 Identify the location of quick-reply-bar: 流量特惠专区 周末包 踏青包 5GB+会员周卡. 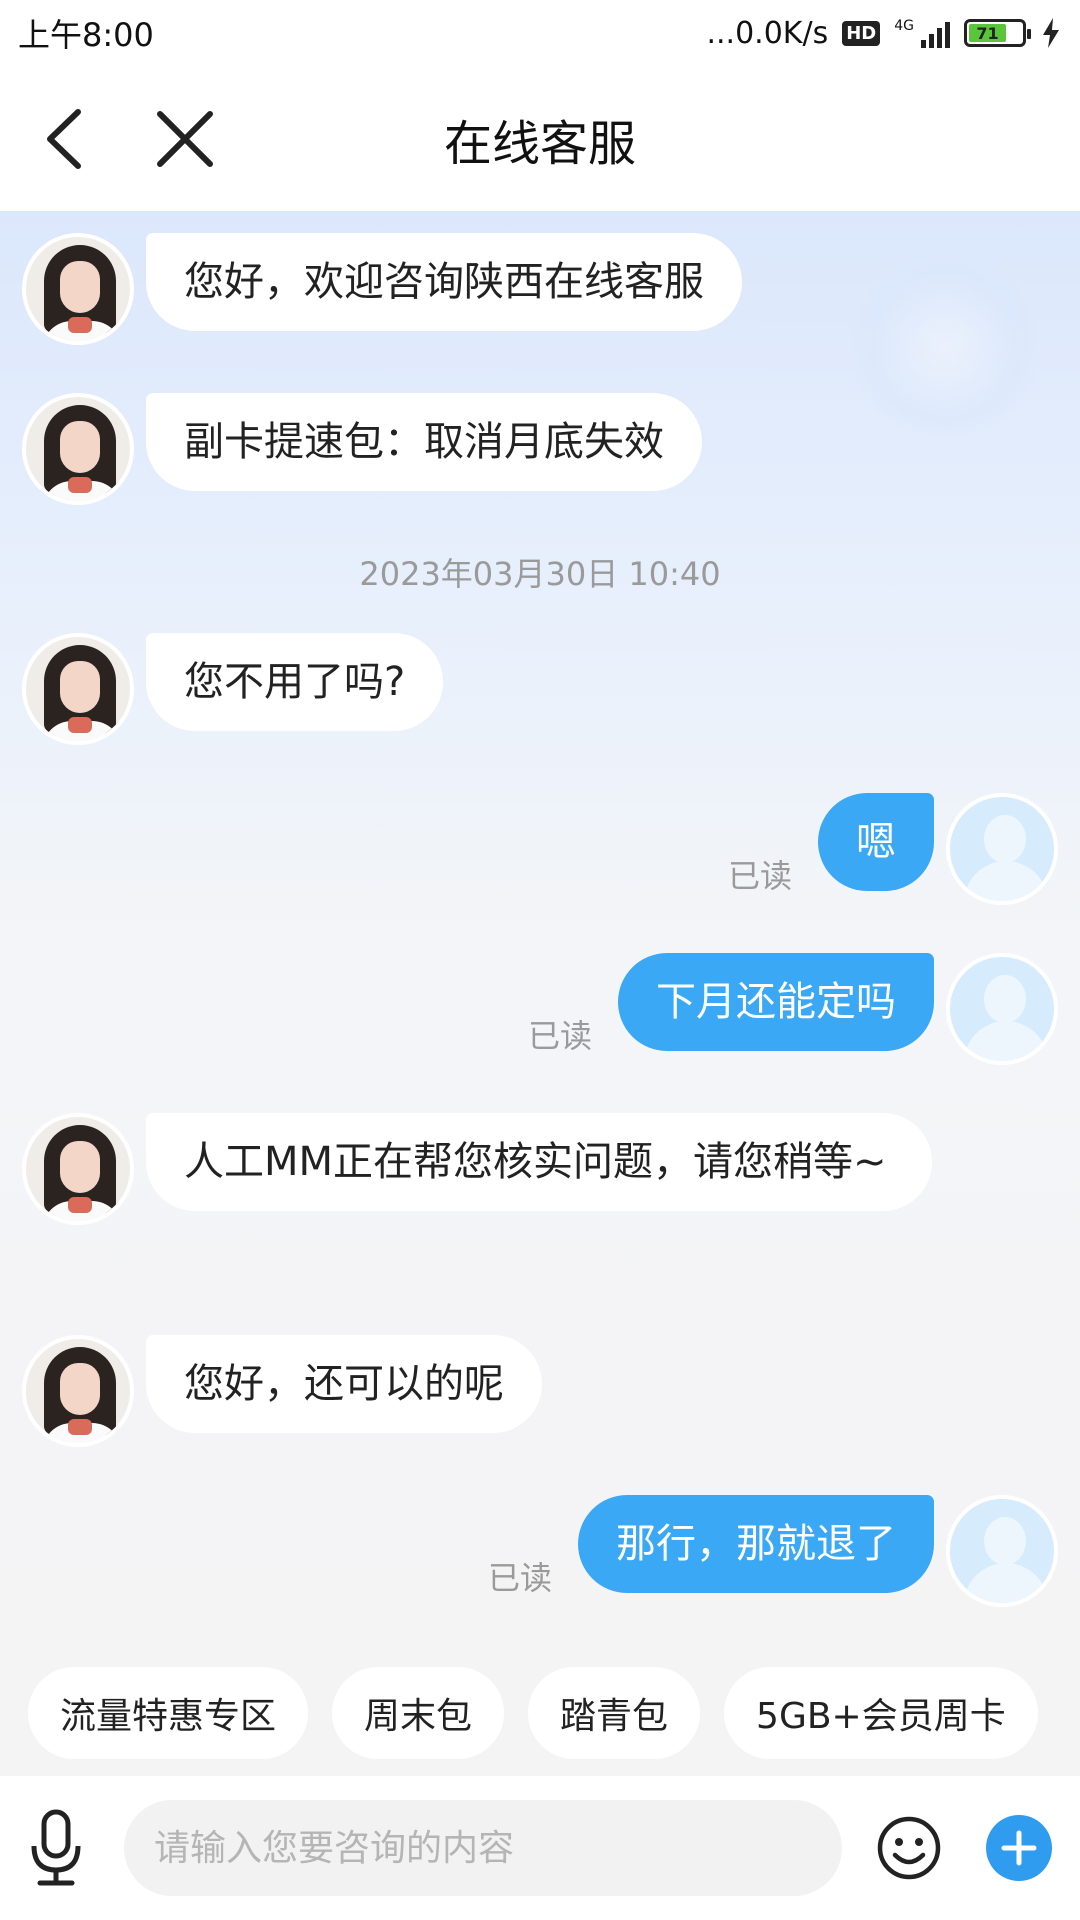
(540, 1713).